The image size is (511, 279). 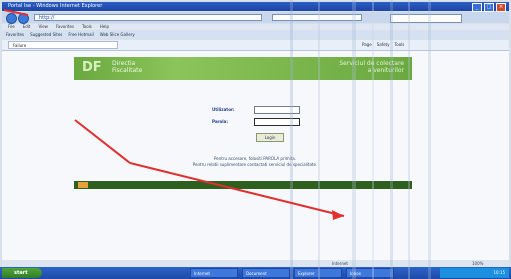 What do you see at coordinates (237, 189) in the screenshot?
I see `annotation-arrow-right` at bounding box center [237, 189].